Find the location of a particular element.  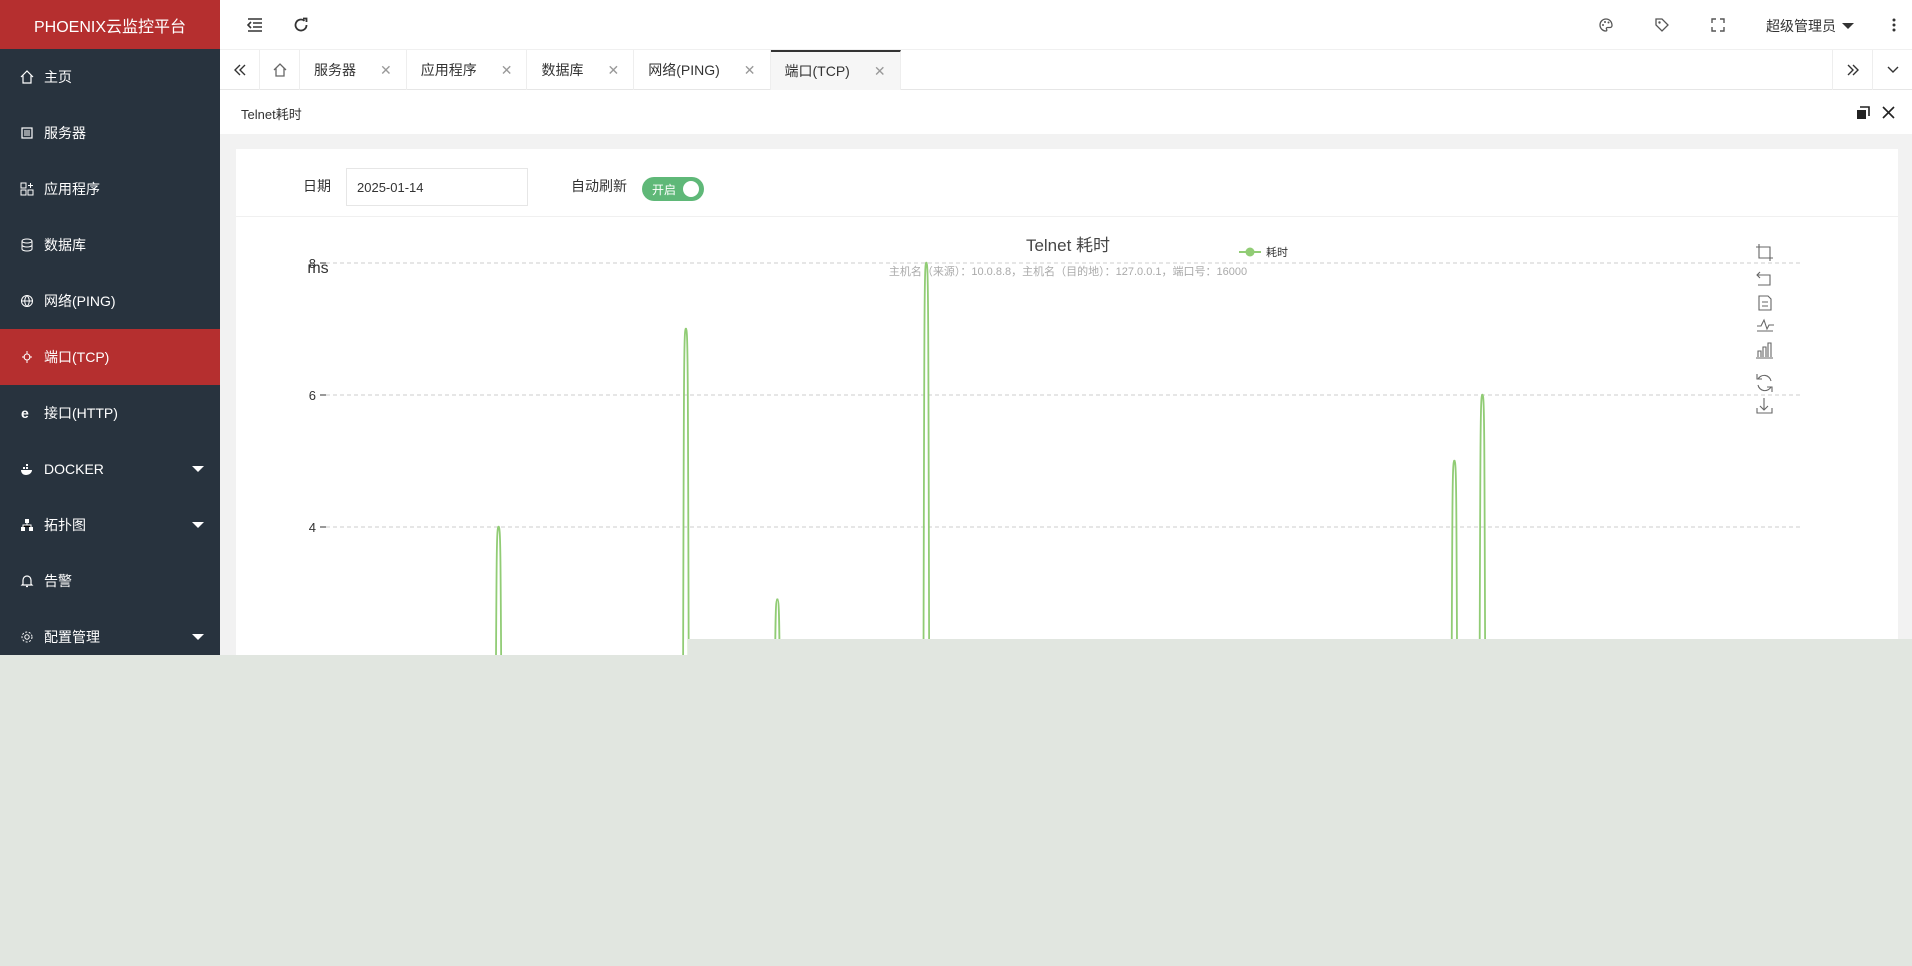

close-icon is located at coordinates (1888, 112).